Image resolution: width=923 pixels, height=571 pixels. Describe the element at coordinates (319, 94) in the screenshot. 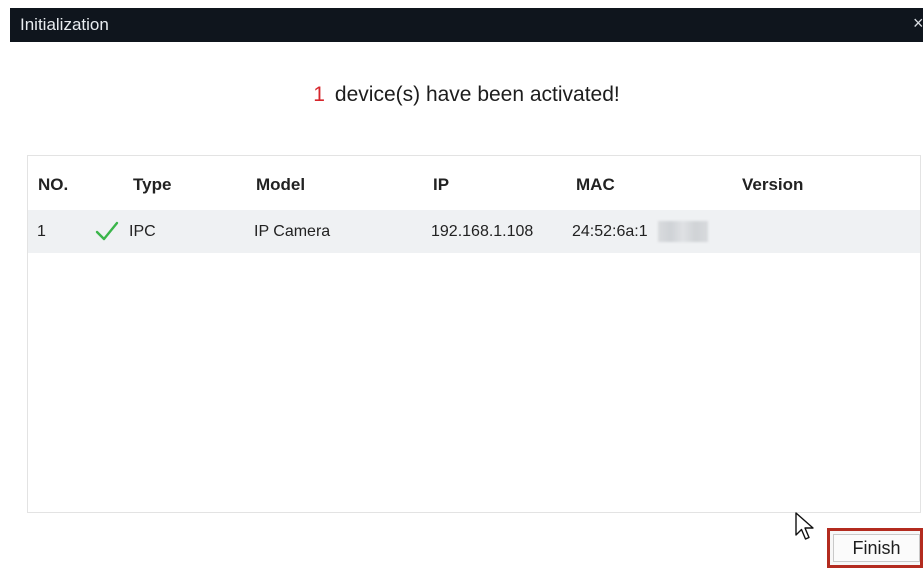

I see `activated-count: 1` at that location.